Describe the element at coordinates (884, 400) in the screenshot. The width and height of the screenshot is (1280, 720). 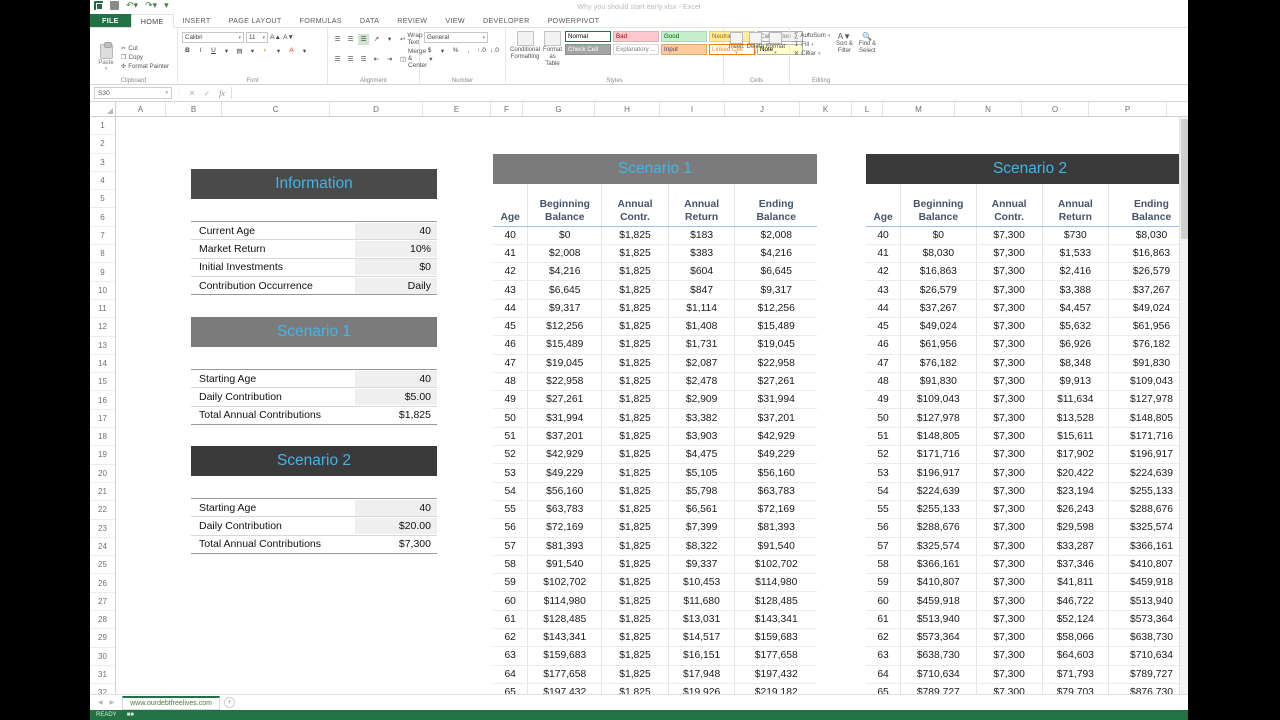
I see `table-cell: 49` at that location.